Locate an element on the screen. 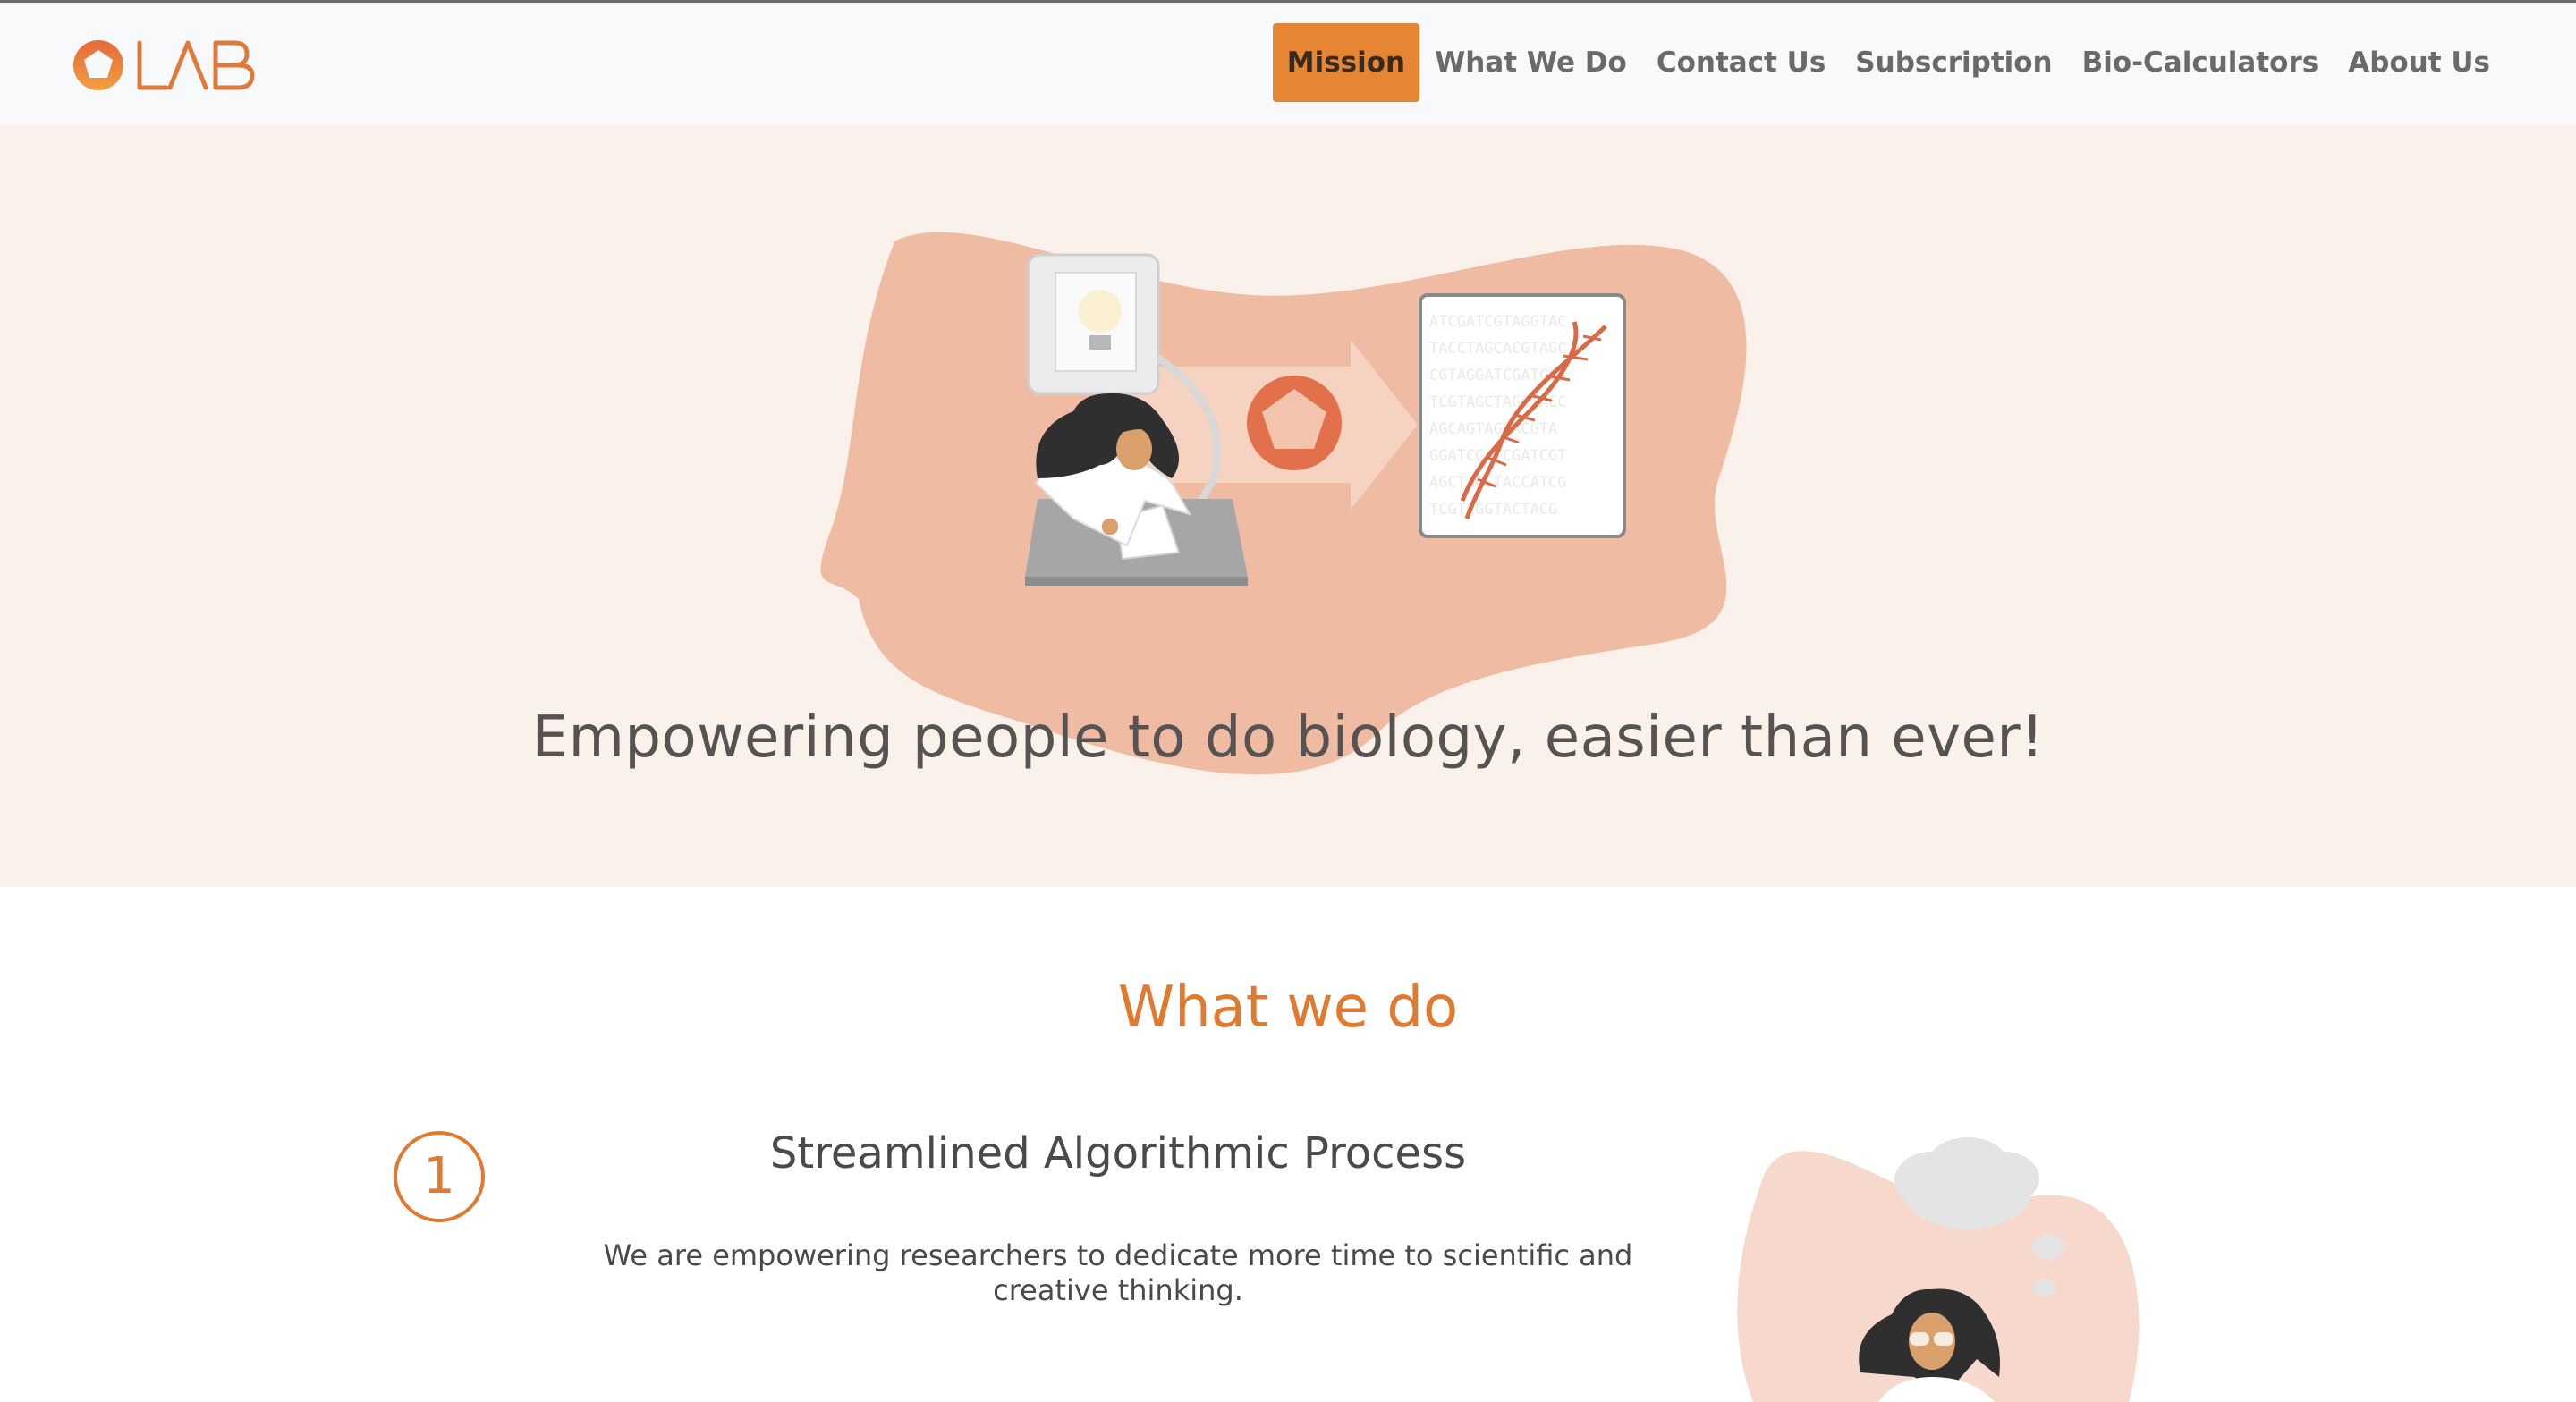 This screenshot has width=2576, height=1402. step-title: Streamlined Algorithmic Process is located at coordinates (1118, 1153).